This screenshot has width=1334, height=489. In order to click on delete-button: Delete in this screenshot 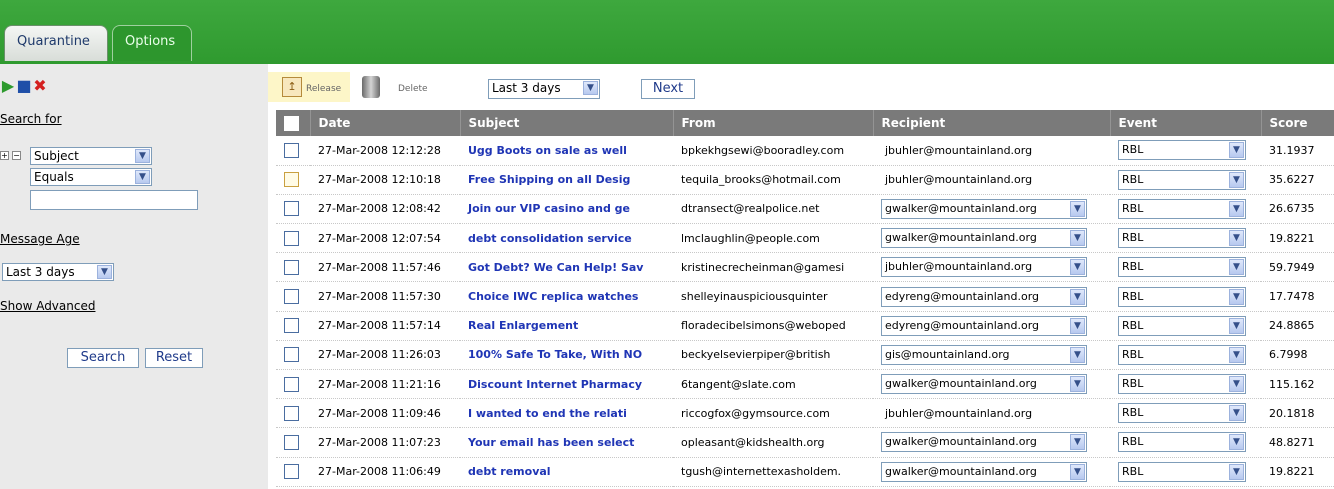, I will do `click(394, 87)`.